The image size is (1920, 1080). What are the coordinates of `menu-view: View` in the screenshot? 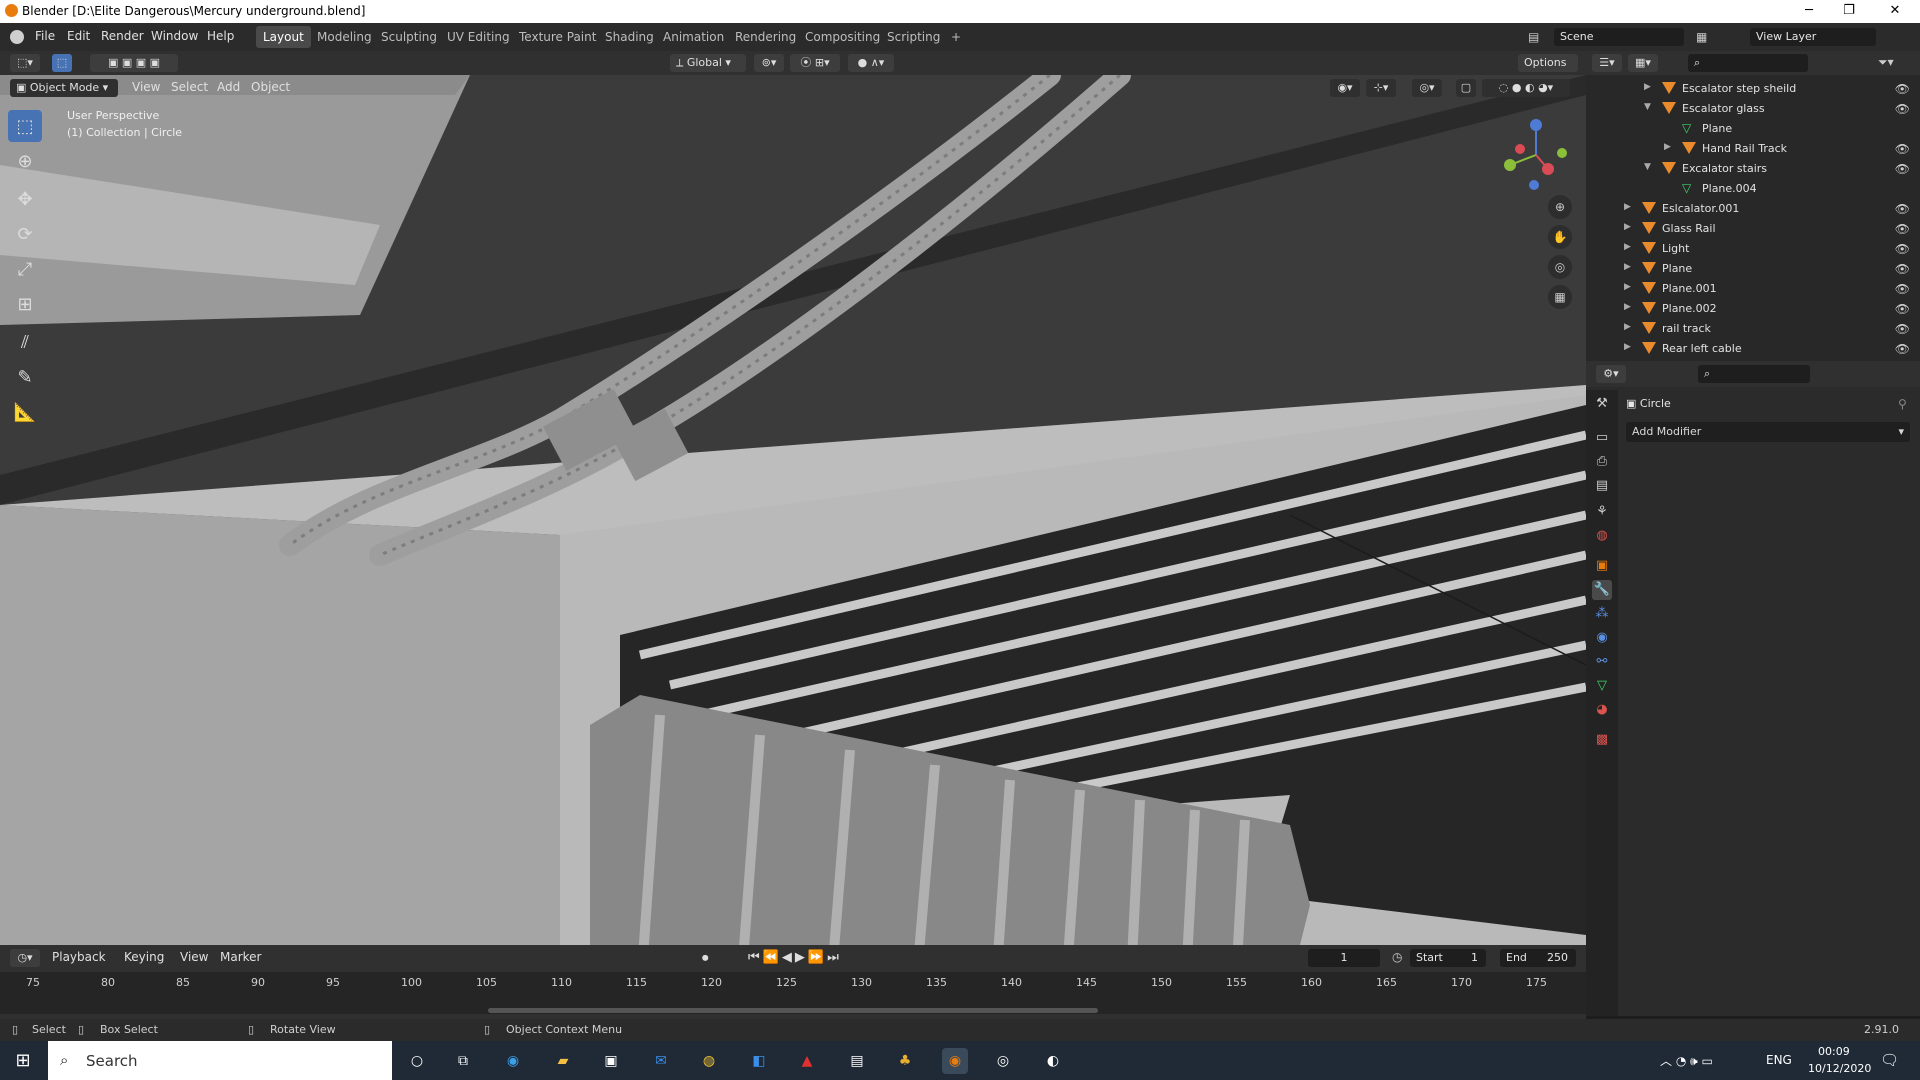 It's located at (146, 87).